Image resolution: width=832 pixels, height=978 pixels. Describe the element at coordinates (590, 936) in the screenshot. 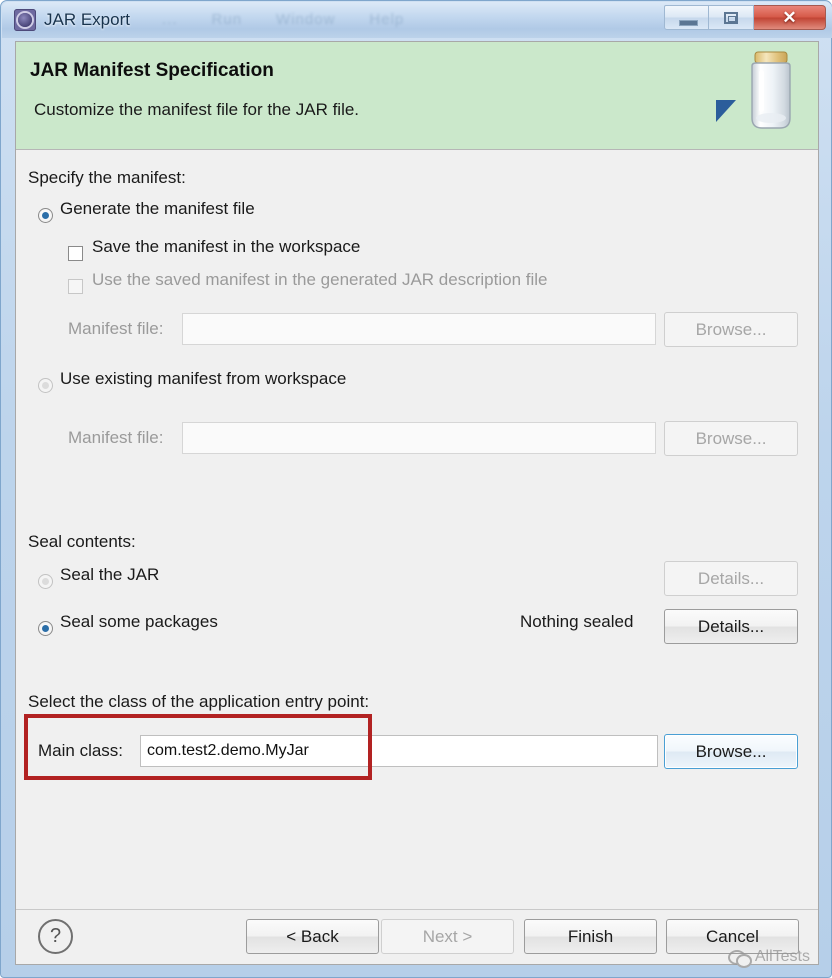

I see `finish-button: Finish` at that location.